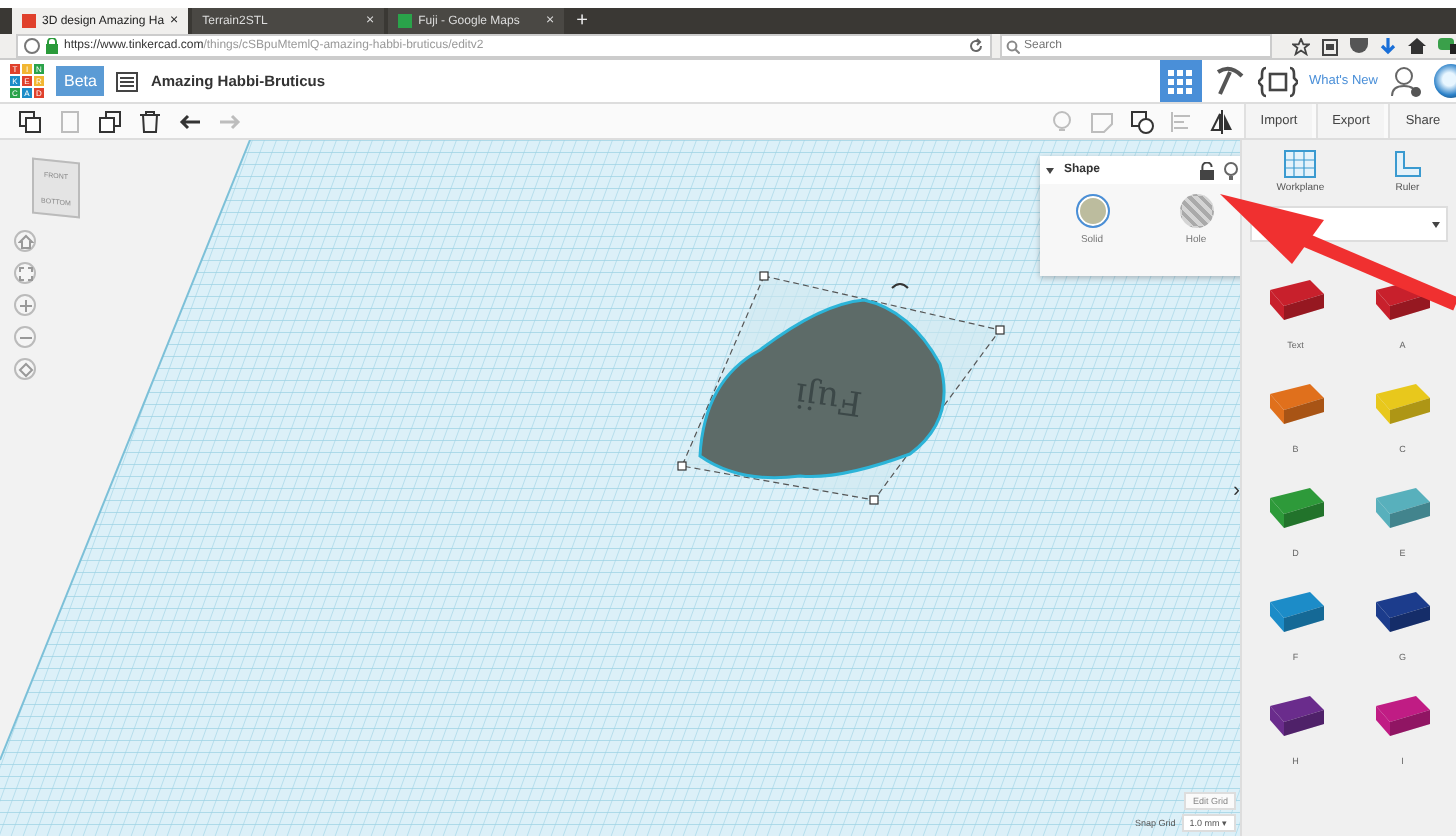 Image resolution: width=1456 pixels, height=836 pixels. What do you see at coordinates (1222, 121) in the screenshot?
I see `mirror-icon` at bounding box center [1222, 121].